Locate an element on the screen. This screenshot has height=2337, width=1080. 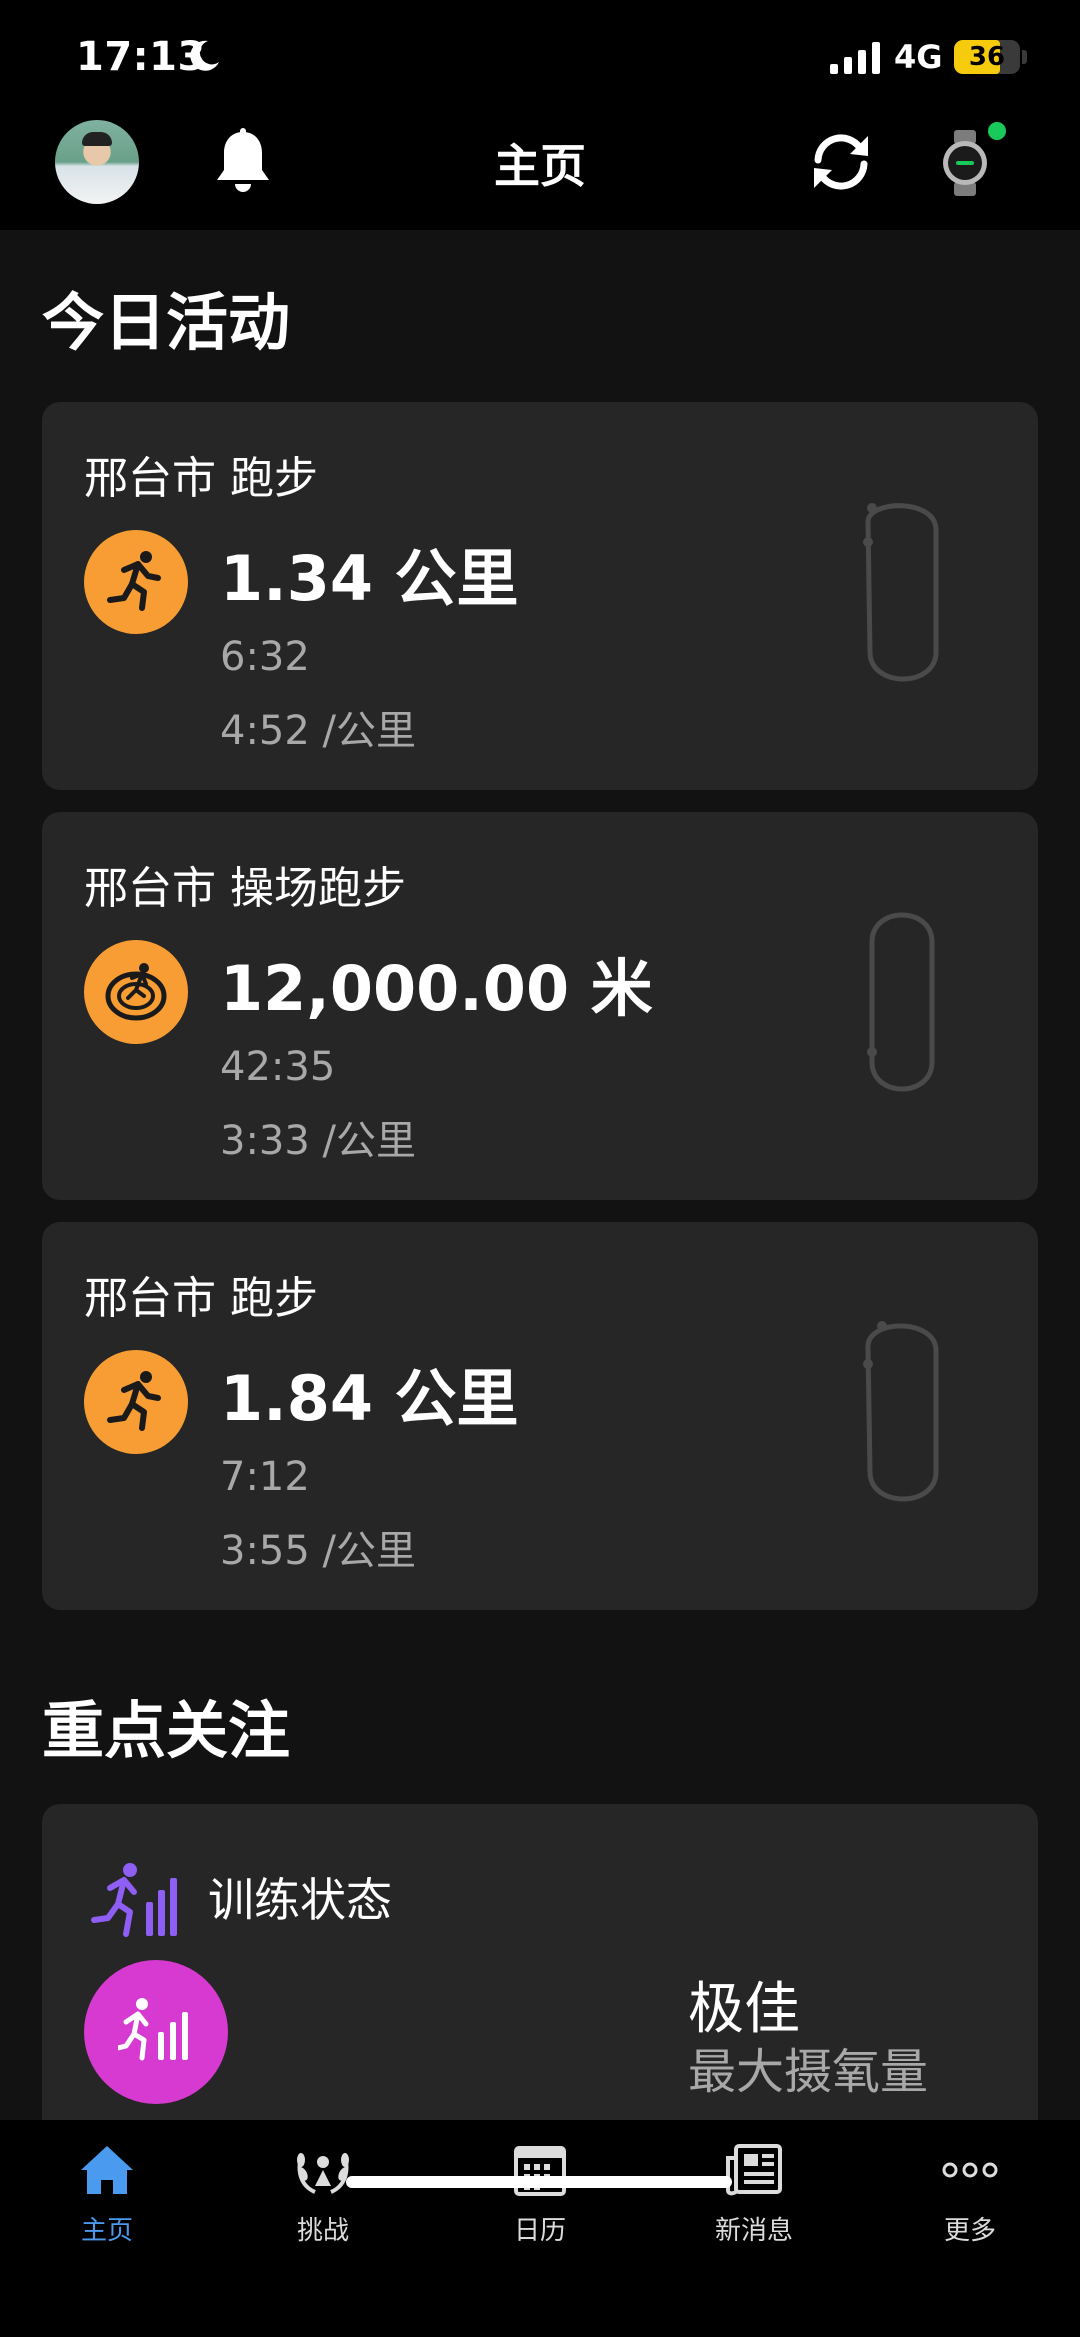
news-icon is located at coordinates (754, 2170).